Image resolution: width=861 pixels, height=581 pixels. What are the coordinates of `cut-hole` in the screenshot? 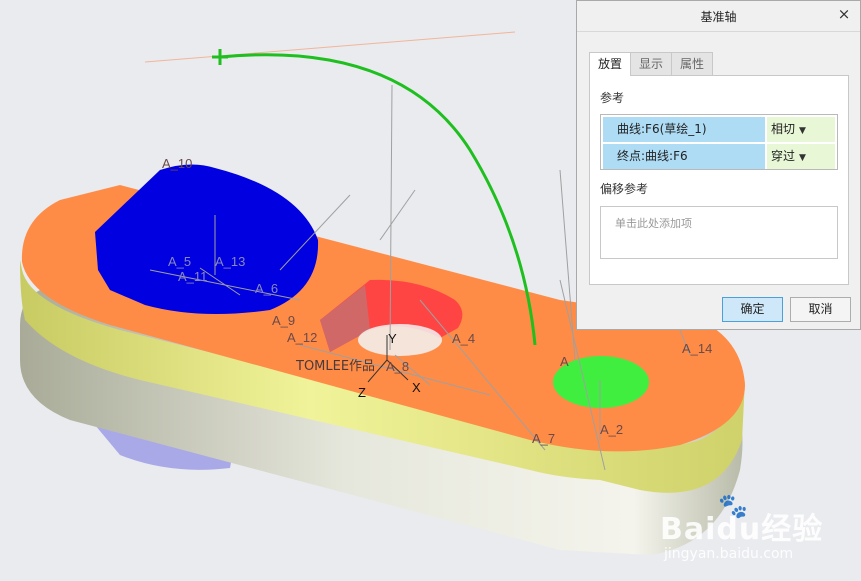 It's located at (400, 340).